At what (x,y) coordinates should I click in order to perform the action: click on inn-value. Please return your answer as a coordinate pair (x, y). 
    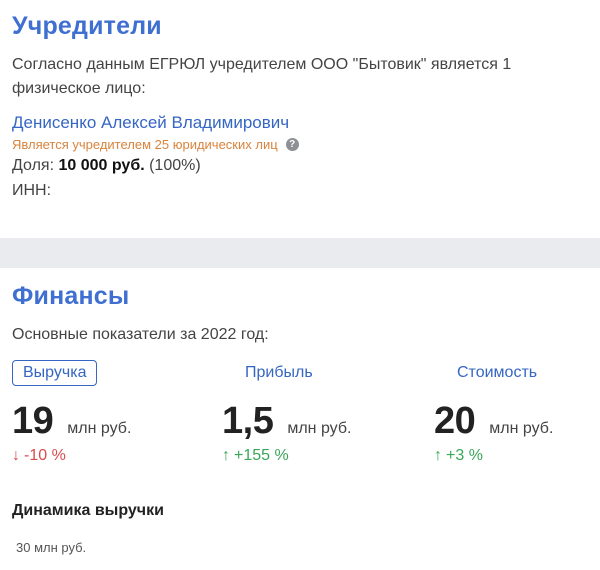
    Looking at the image, I should click on (70, 189).